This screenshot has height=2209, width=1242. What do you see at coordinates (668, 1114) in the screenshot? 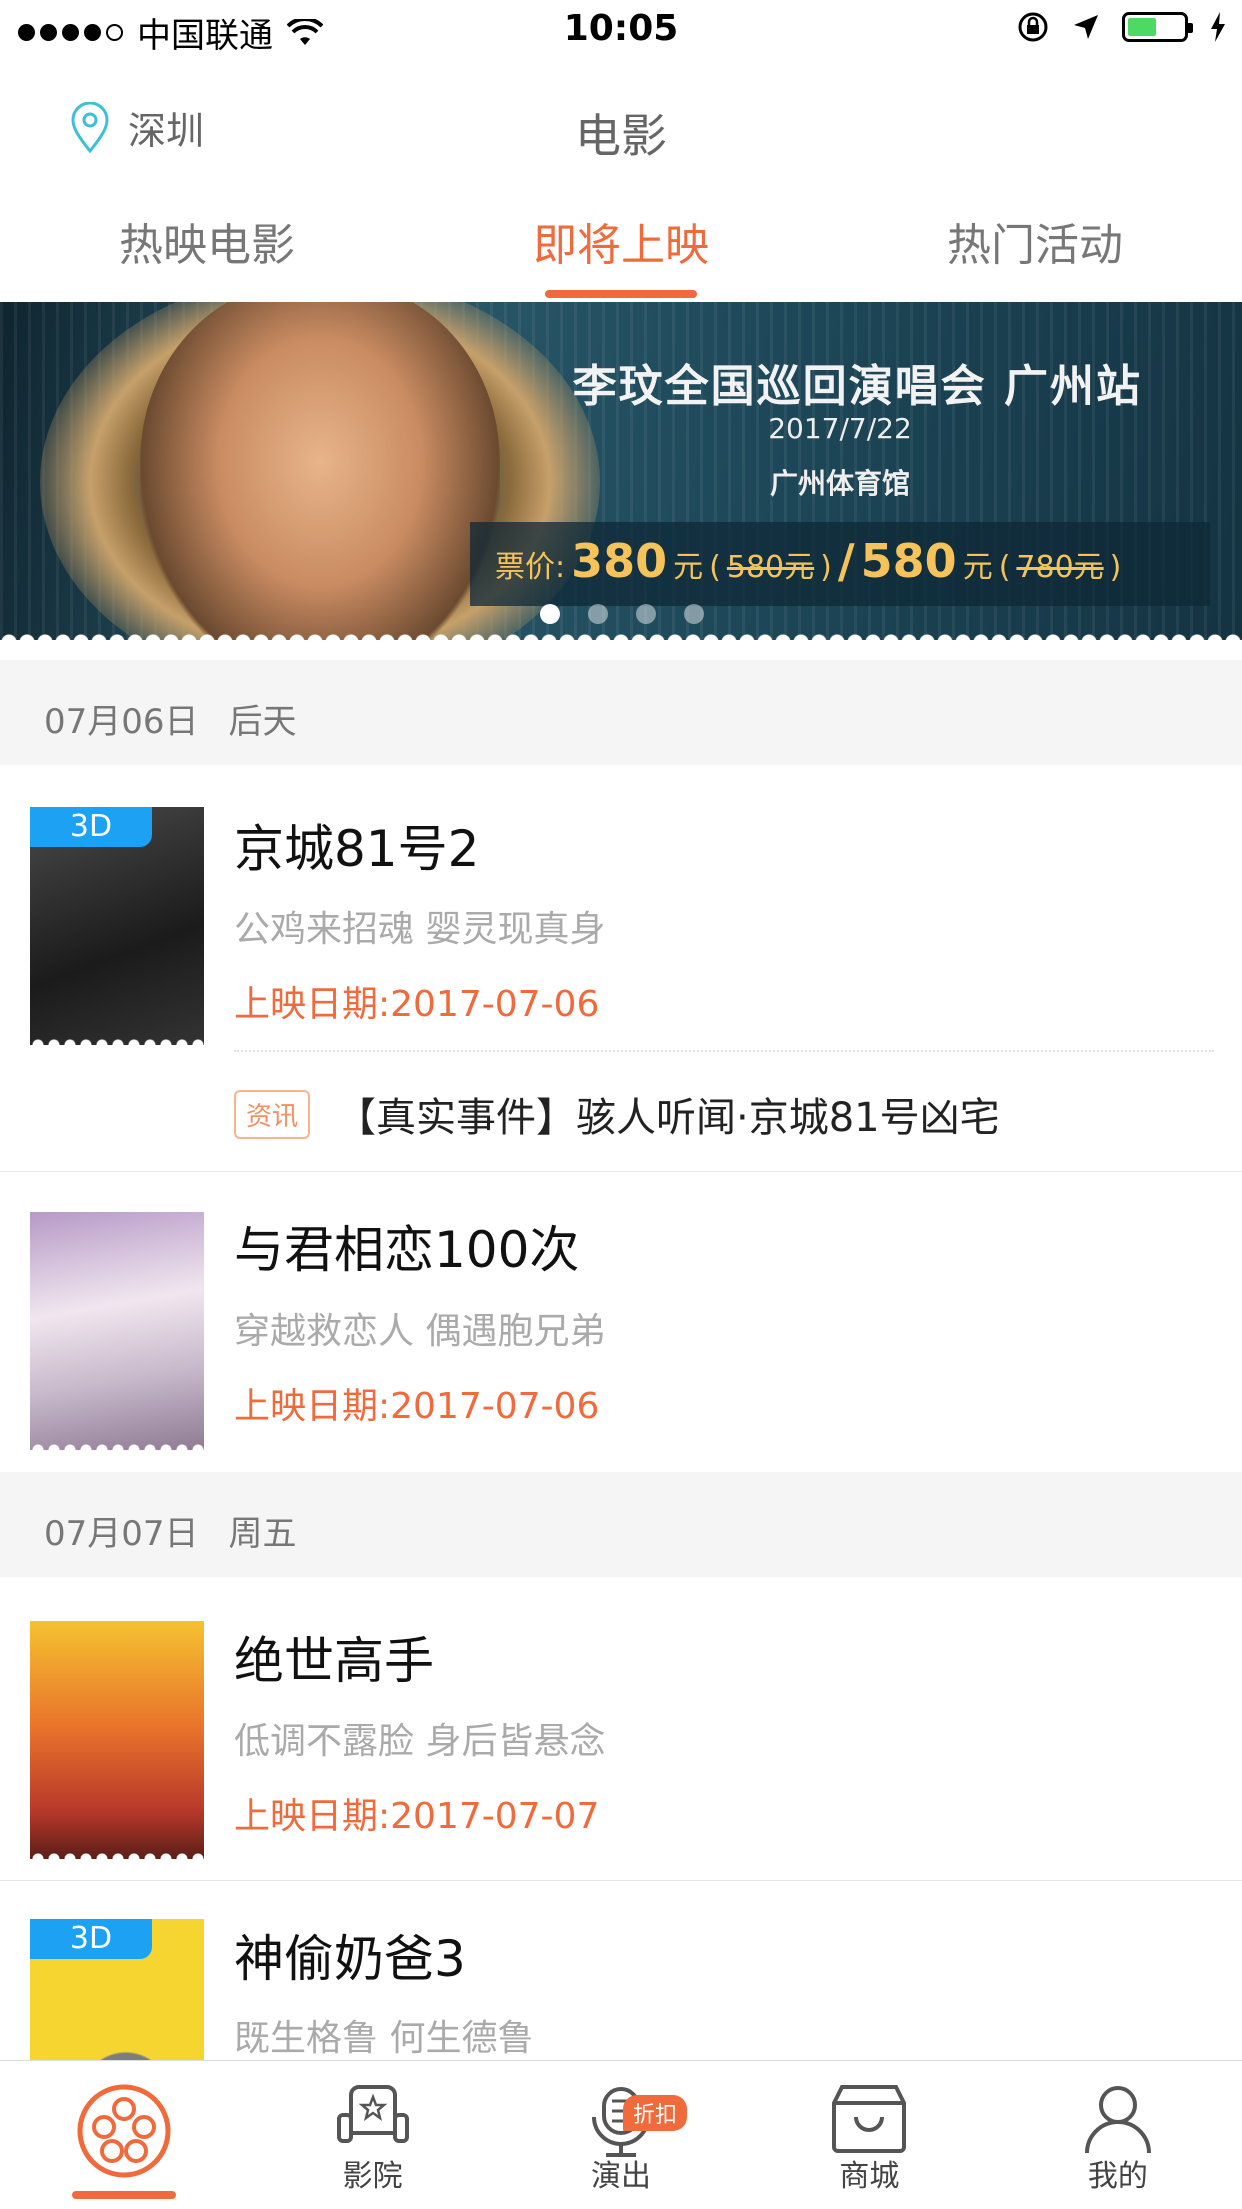
I see `news-headline: 【真实事件】骇人听闻·京城81号凶宅` at bounding box center [668, 1114].